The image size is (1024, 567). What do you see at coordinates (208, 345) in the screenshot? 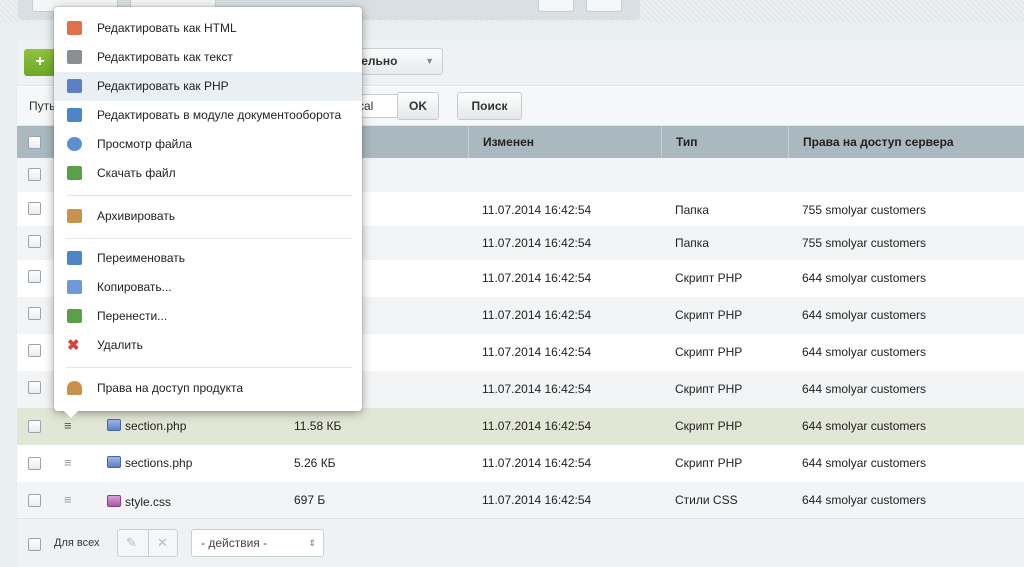
I see `menu-item-delete: ✖ Удалить` at bounding box center [208, 345].